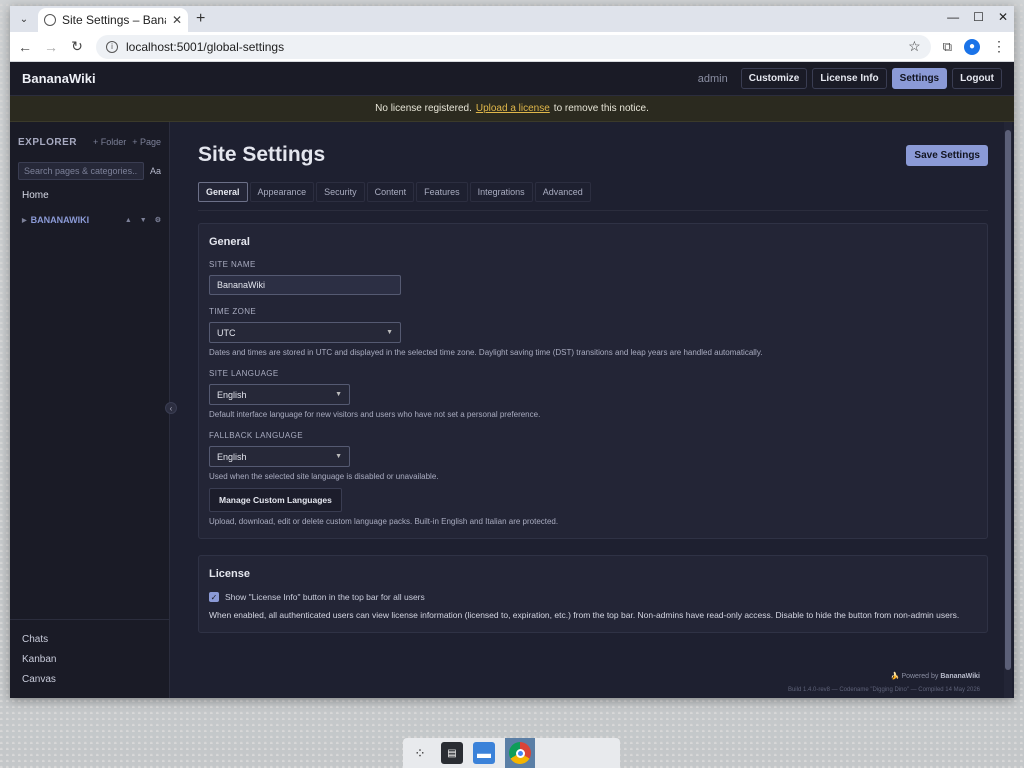  I want to click on current-user: admin, so click(712, 78).